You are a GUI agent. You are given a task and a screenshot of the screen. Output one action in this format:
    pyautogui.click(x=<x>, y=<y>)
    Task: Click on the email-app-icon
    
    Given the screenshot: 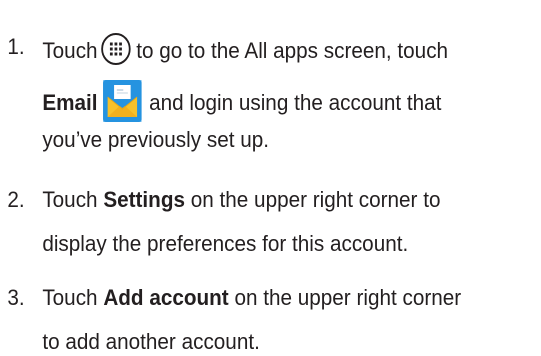 What is the action you would take?
    pyautogui.click(x=122, y=101)
    